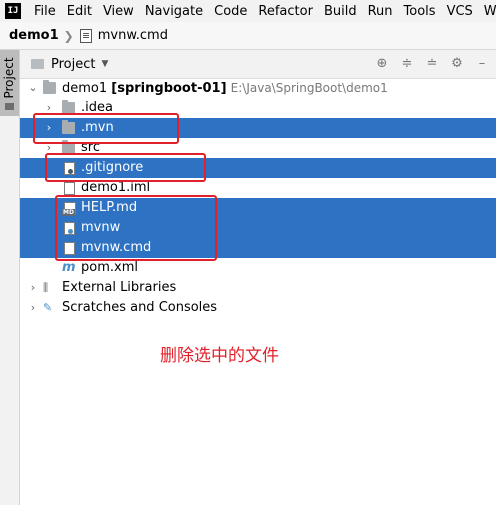 This screenshot has width=496, height=505. Describe the element at coordinates (46, 287) in the screenshot. I see `libraries-icon: ⫼` at that location.